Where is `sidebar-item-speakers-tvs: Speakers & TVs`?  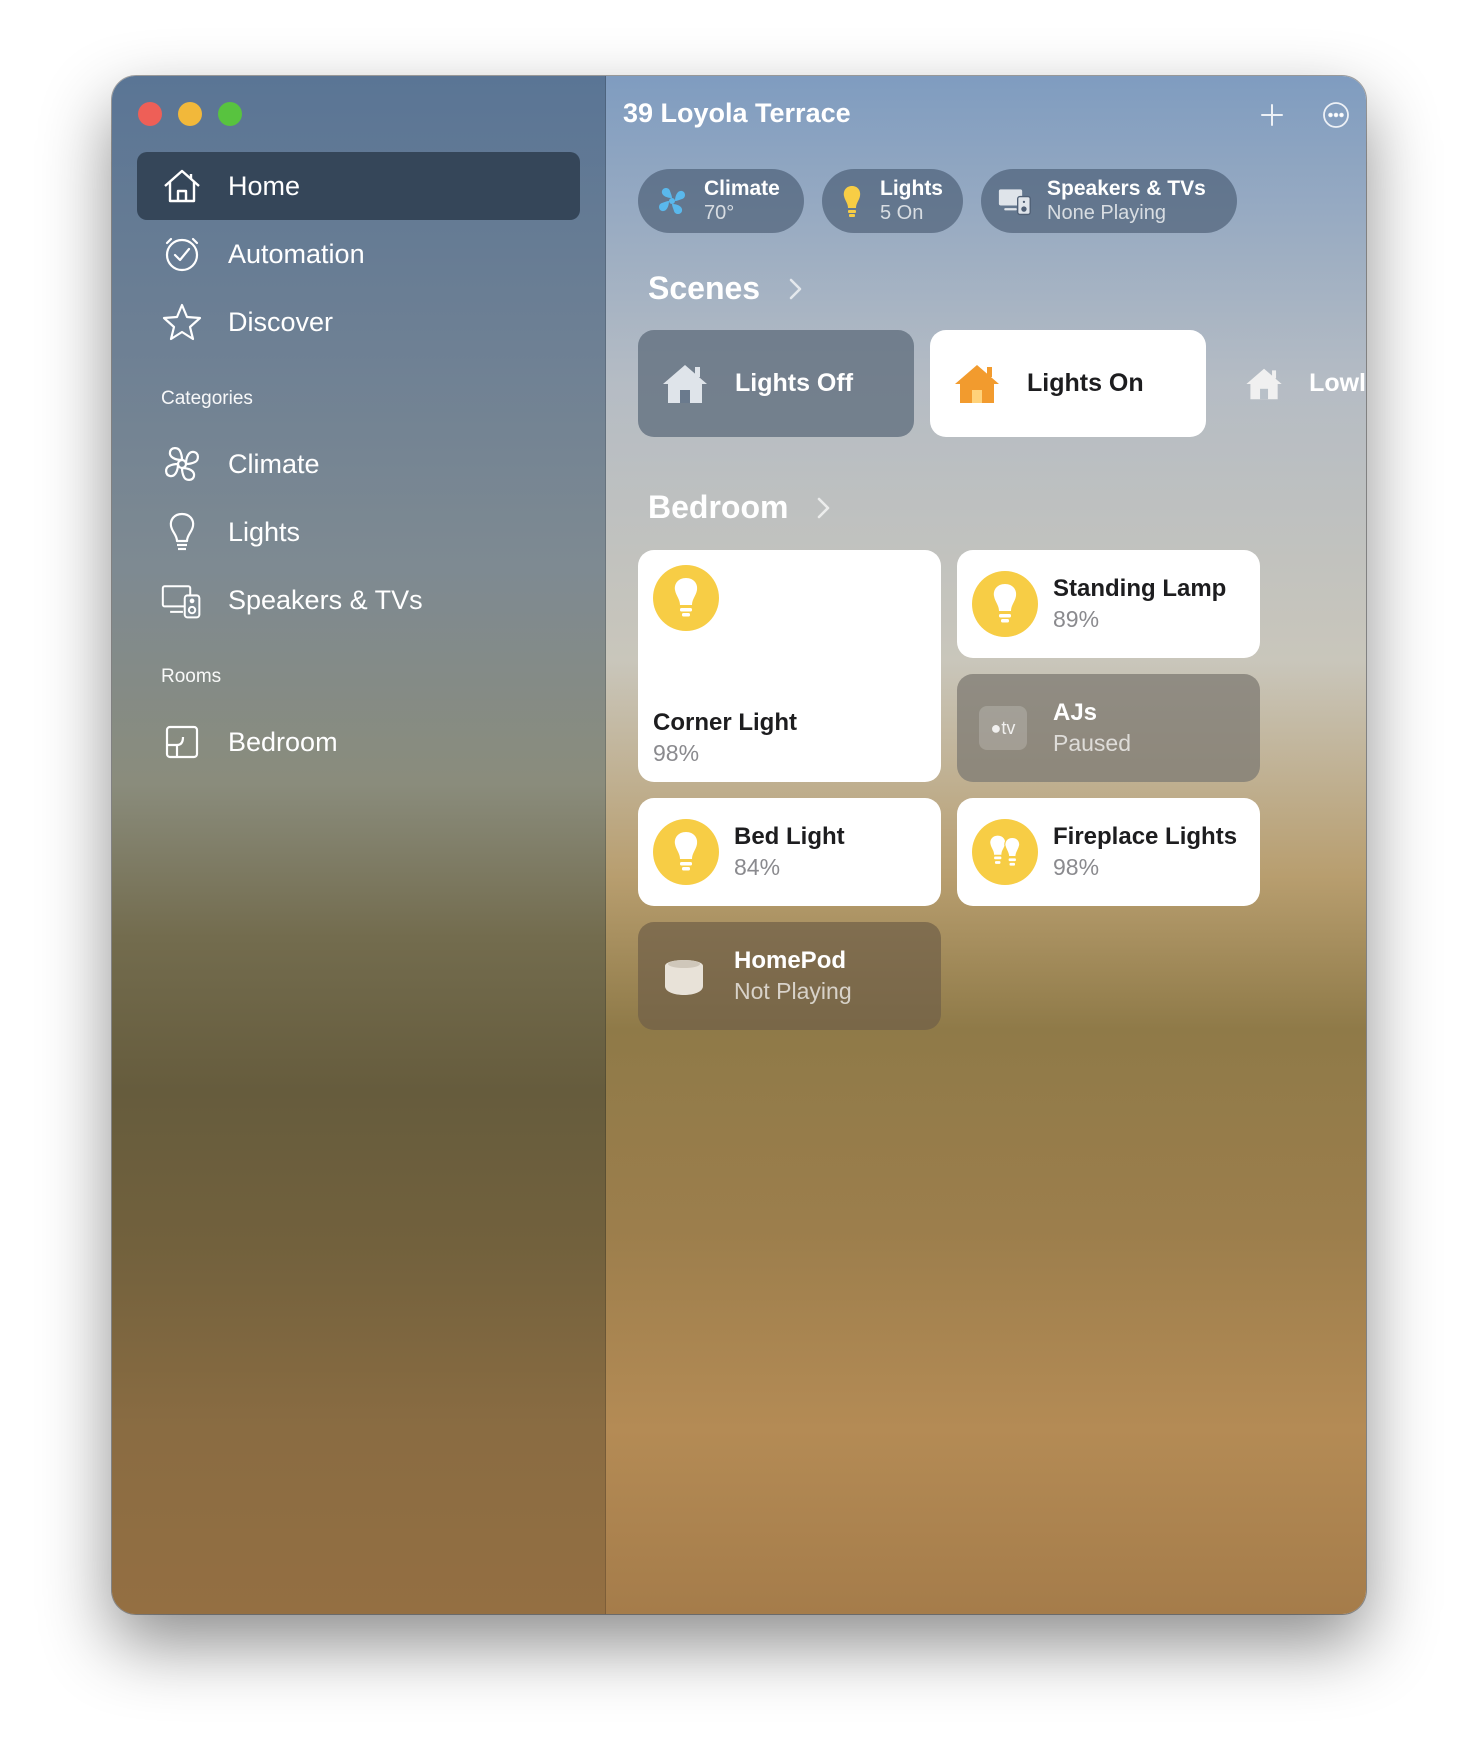 sidebar-item-speakers-tvs: Speakers & TVs is located at coordinates (358, 600).